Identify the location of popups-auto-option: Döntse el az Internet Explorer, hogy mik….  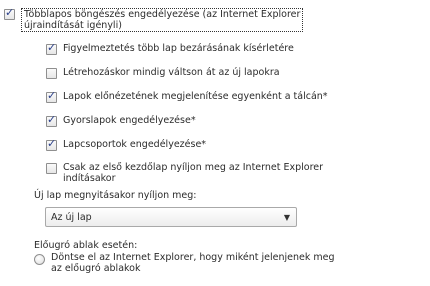
(184, 263).